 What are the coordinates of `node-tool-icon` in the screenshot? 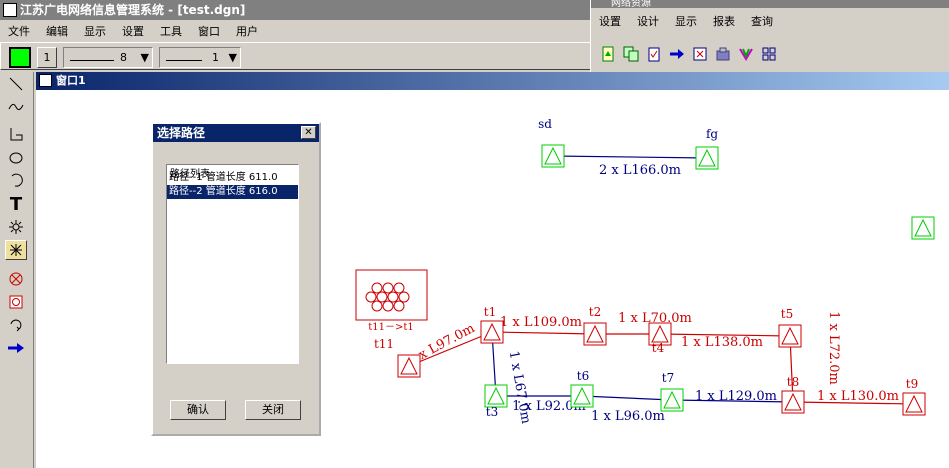 It's located at (16, 227).